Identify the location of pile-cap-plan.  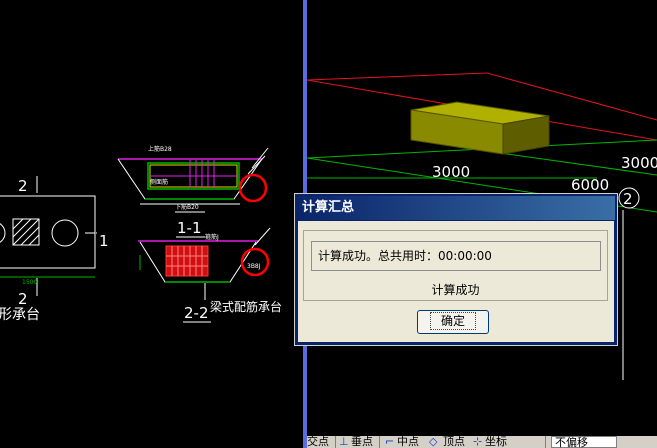
(48, 236).